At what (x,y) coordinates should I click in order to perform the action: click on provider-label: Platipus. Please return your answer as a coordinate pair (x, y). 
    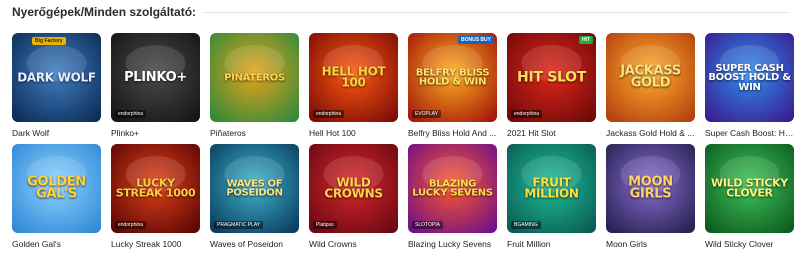
    Looking at the image, I should click on (325, 225).